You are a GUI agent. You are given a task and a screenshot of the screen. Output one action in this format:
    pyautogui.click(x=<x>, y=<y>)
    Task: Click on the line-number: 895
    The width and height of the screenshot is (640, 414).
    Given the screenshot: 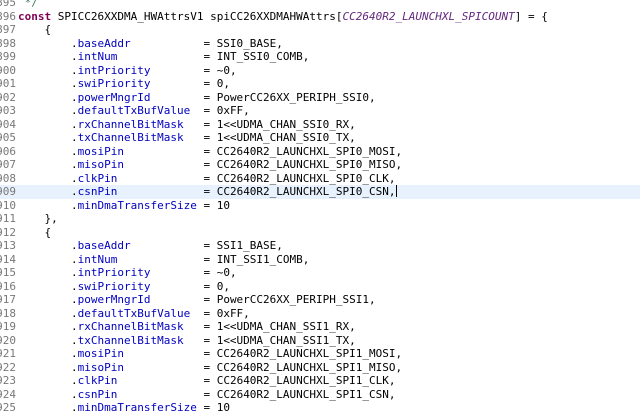 What is the action you would take?
    pyautogui.click(x=8, y=4)
    